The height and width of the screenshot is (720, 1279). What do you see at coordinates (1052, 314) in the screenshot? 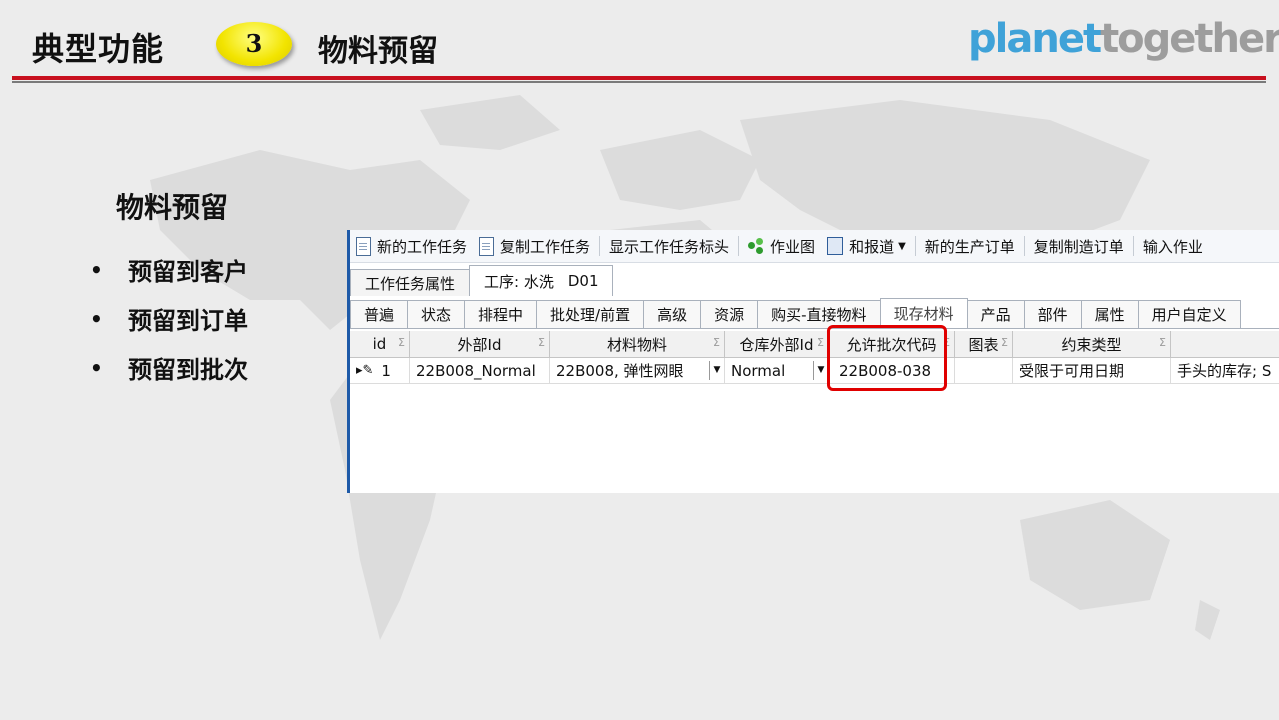
I see `tab-parts: 部件` at bounding box center [1052, 314].